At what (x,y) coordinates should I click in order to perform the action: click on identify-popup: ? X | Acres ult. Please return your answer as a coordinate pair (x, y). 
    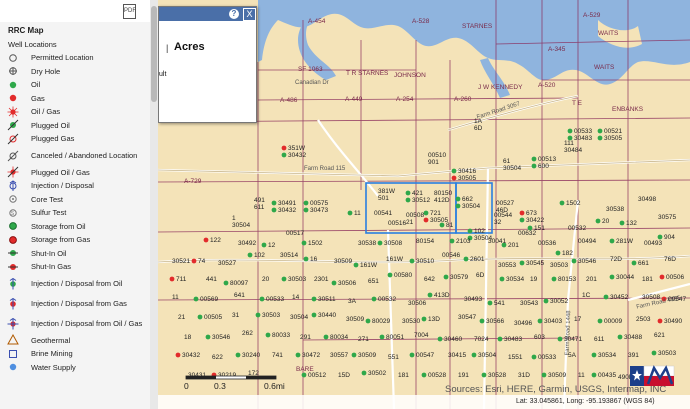
    Looking at the image, I should click on (207, 64).